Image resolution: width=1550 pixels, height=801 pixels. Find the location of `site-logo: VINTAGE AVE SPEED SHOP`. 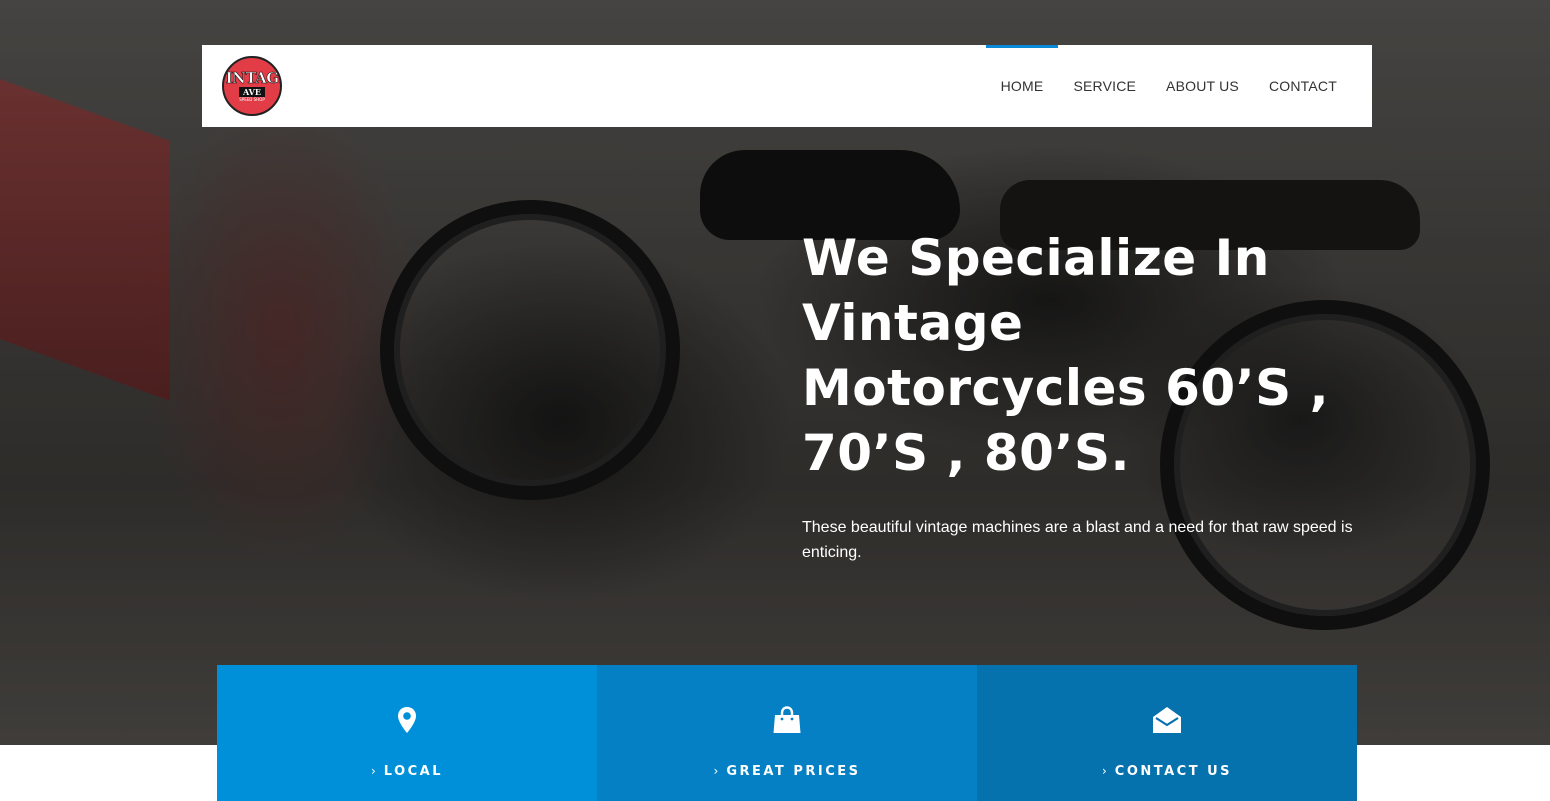

site-logo: VINTAGE AVE SPEED SHOP is located at coordinates (252, 86).